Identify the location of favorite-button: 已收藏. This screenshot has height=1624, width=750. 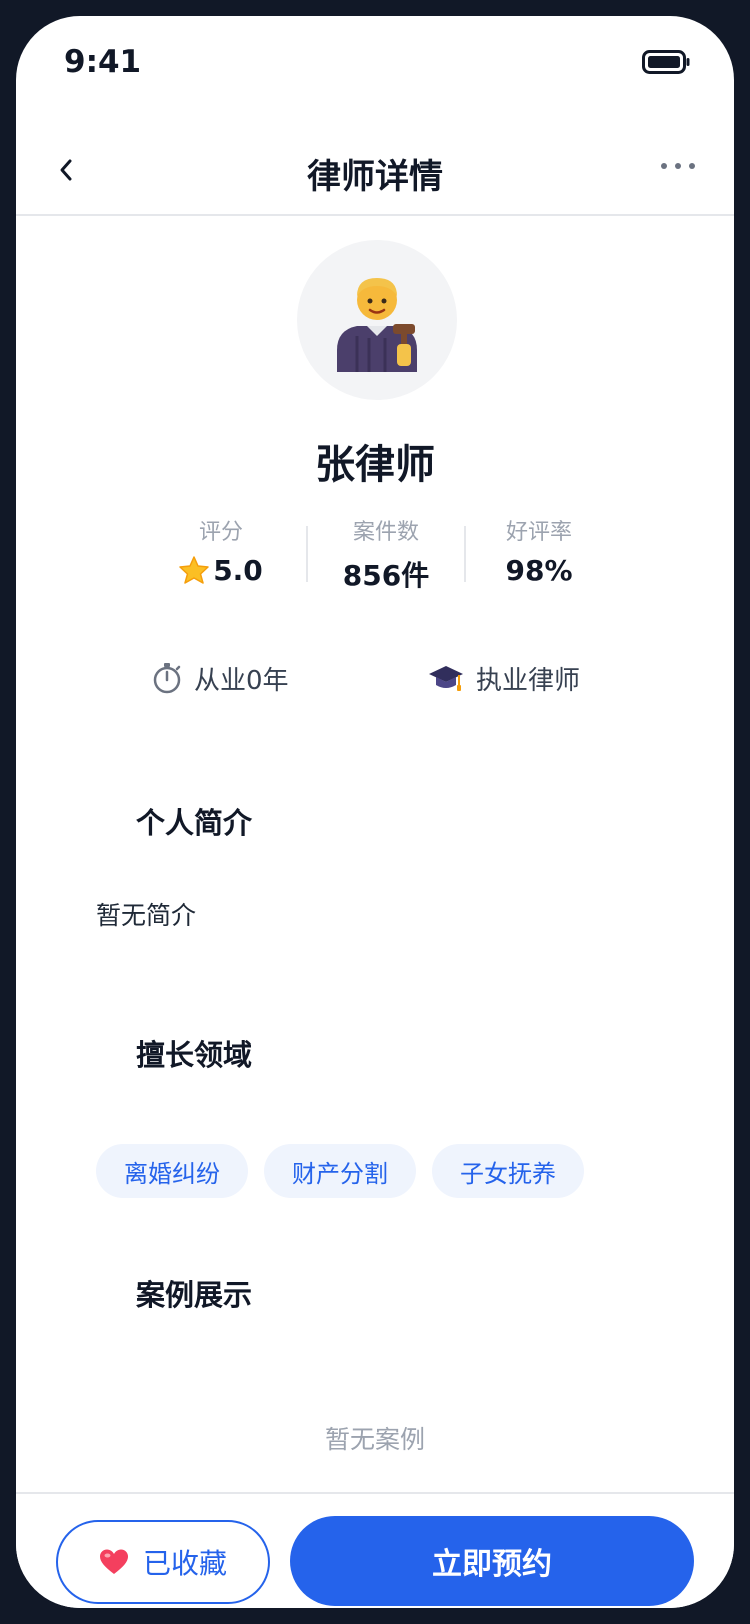
(163, 1562).